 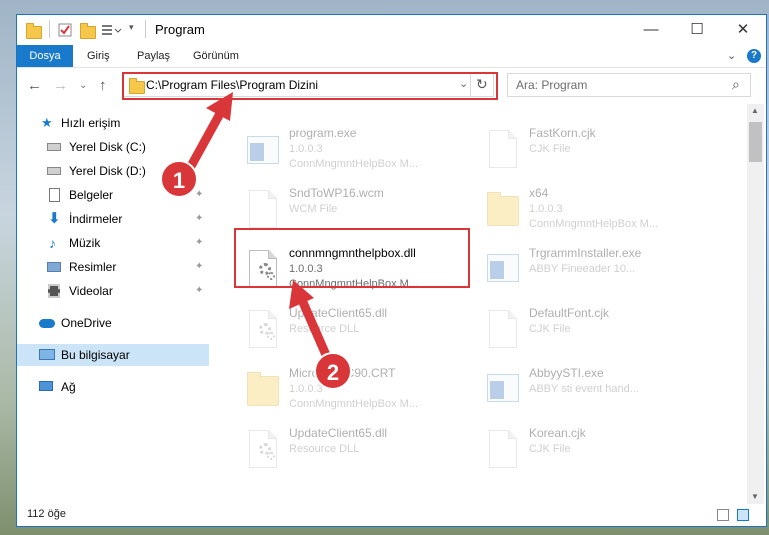 What do you see at coordinates (258, 226) in the screenshot?
I see `tutorial-arrows` at bounding box center [258, 226].